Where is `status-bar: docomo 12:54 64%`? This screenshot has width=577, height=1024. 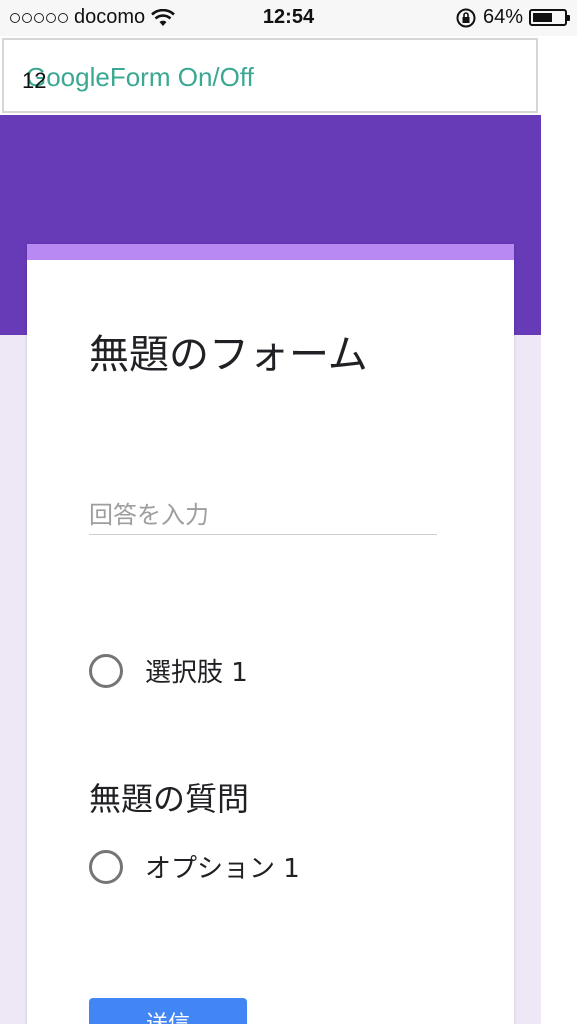 status-bar: docomo 12:54 64% is located at coordinates (288, 18).